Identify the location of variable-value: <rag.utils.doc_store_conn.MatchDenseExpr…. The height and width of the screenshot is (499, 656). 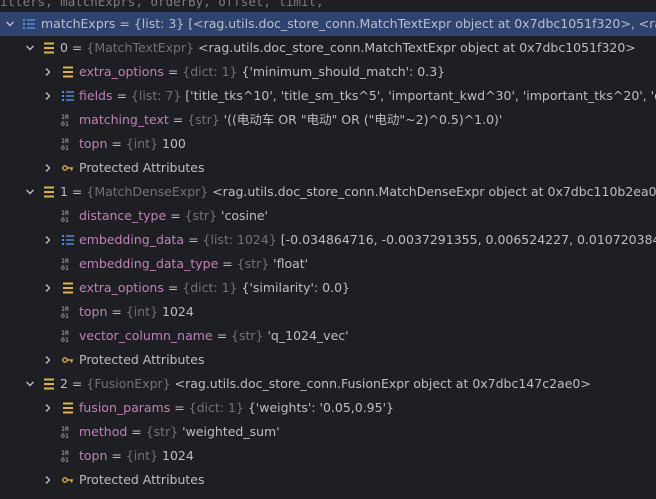
(432, 191).